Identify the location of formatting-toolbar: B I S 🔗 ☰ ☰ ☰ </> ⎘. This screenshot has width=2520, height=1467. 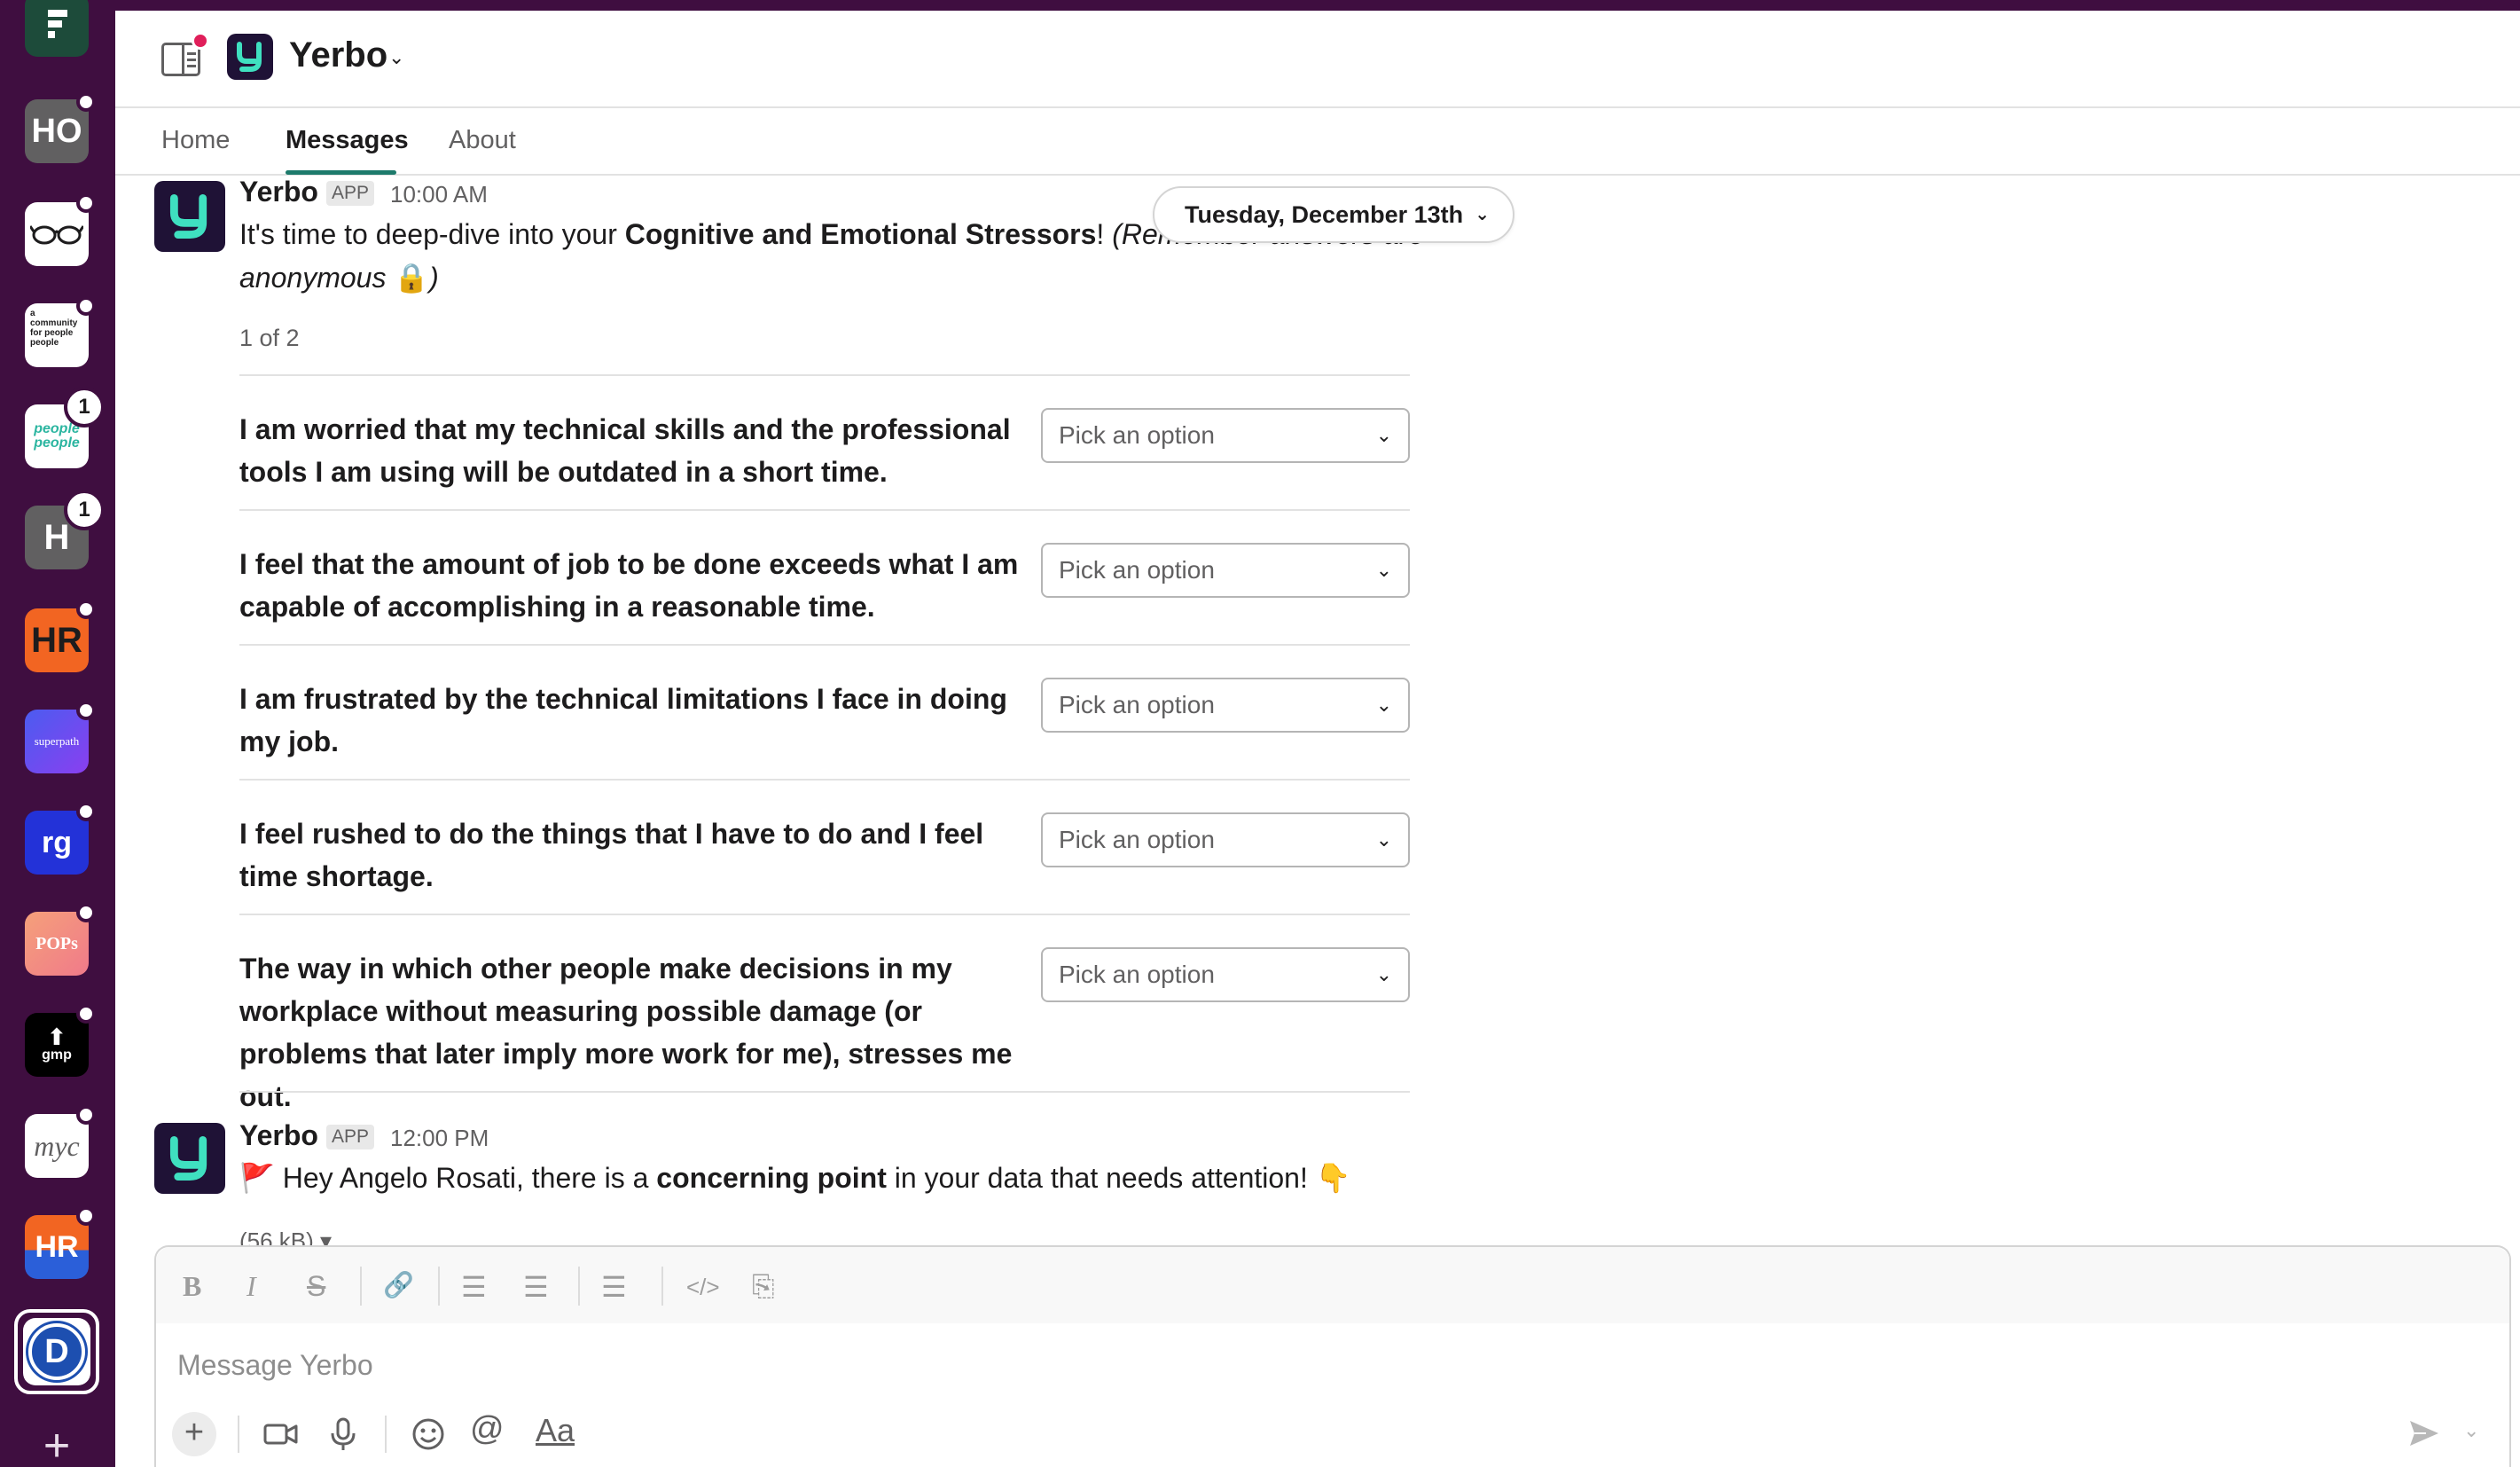
(1332, 1285).